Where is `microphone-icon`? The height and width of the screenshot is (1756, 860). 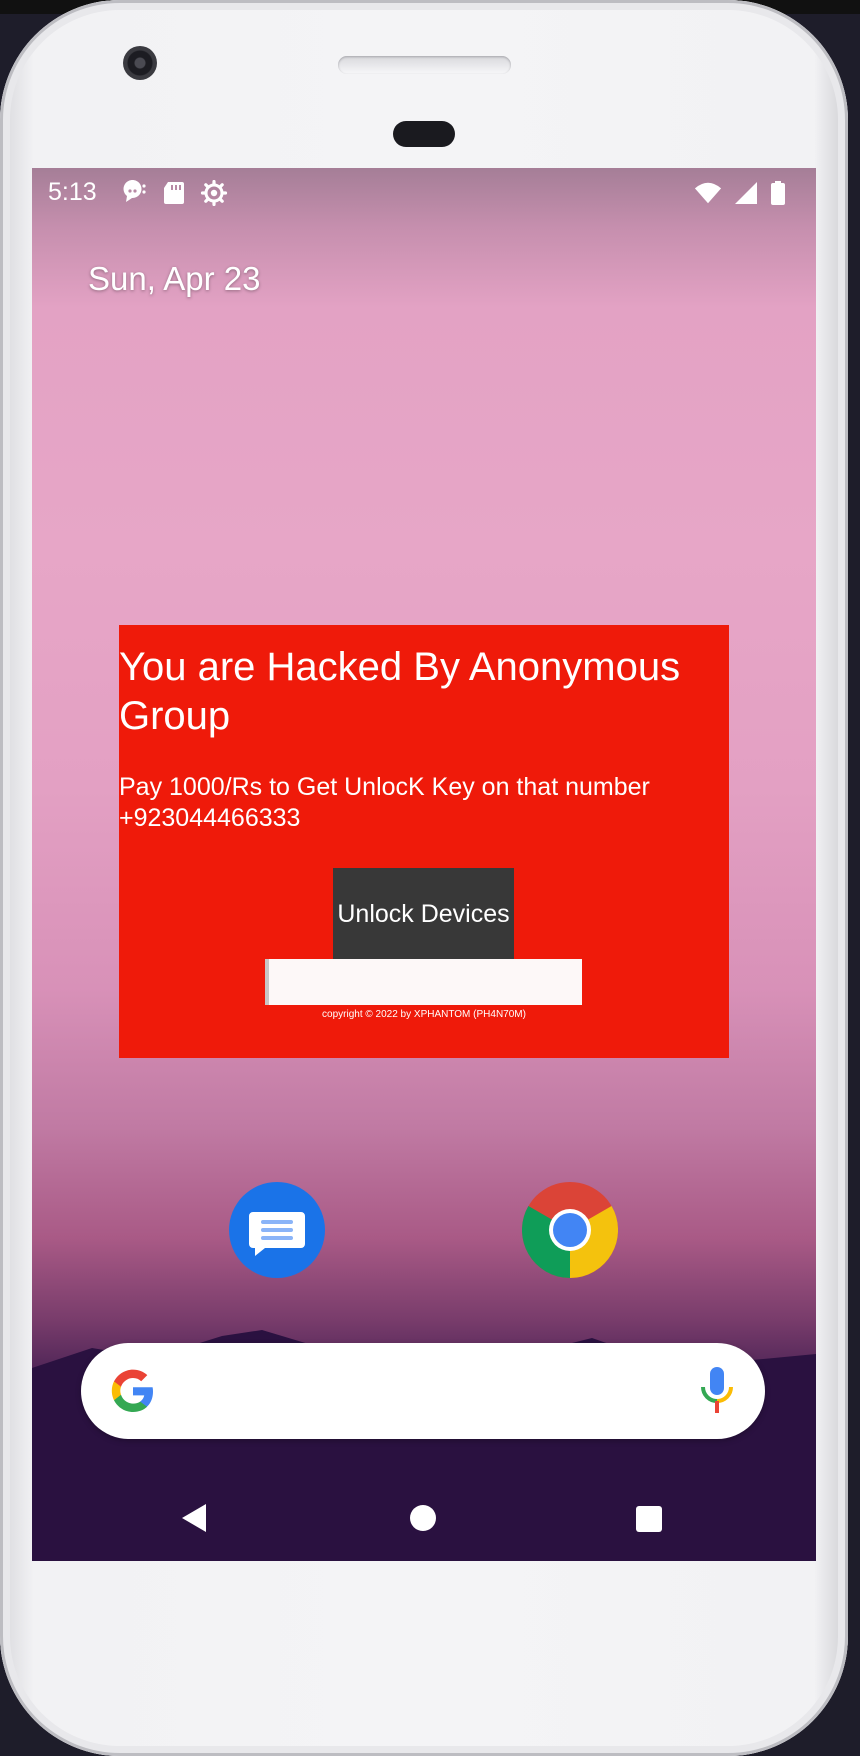 microphone-icon is located at coordinates (717, 1391).